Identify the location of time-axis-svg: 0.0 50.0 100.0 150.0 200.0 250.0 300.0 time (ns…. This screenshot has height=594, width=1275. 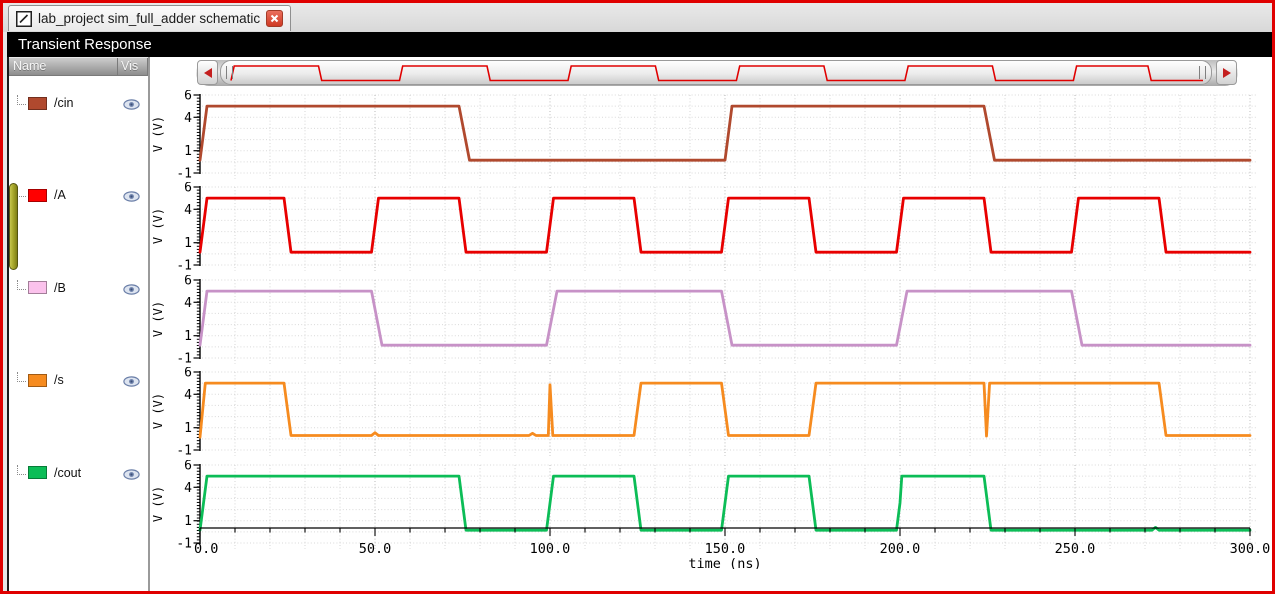
(732, 549).